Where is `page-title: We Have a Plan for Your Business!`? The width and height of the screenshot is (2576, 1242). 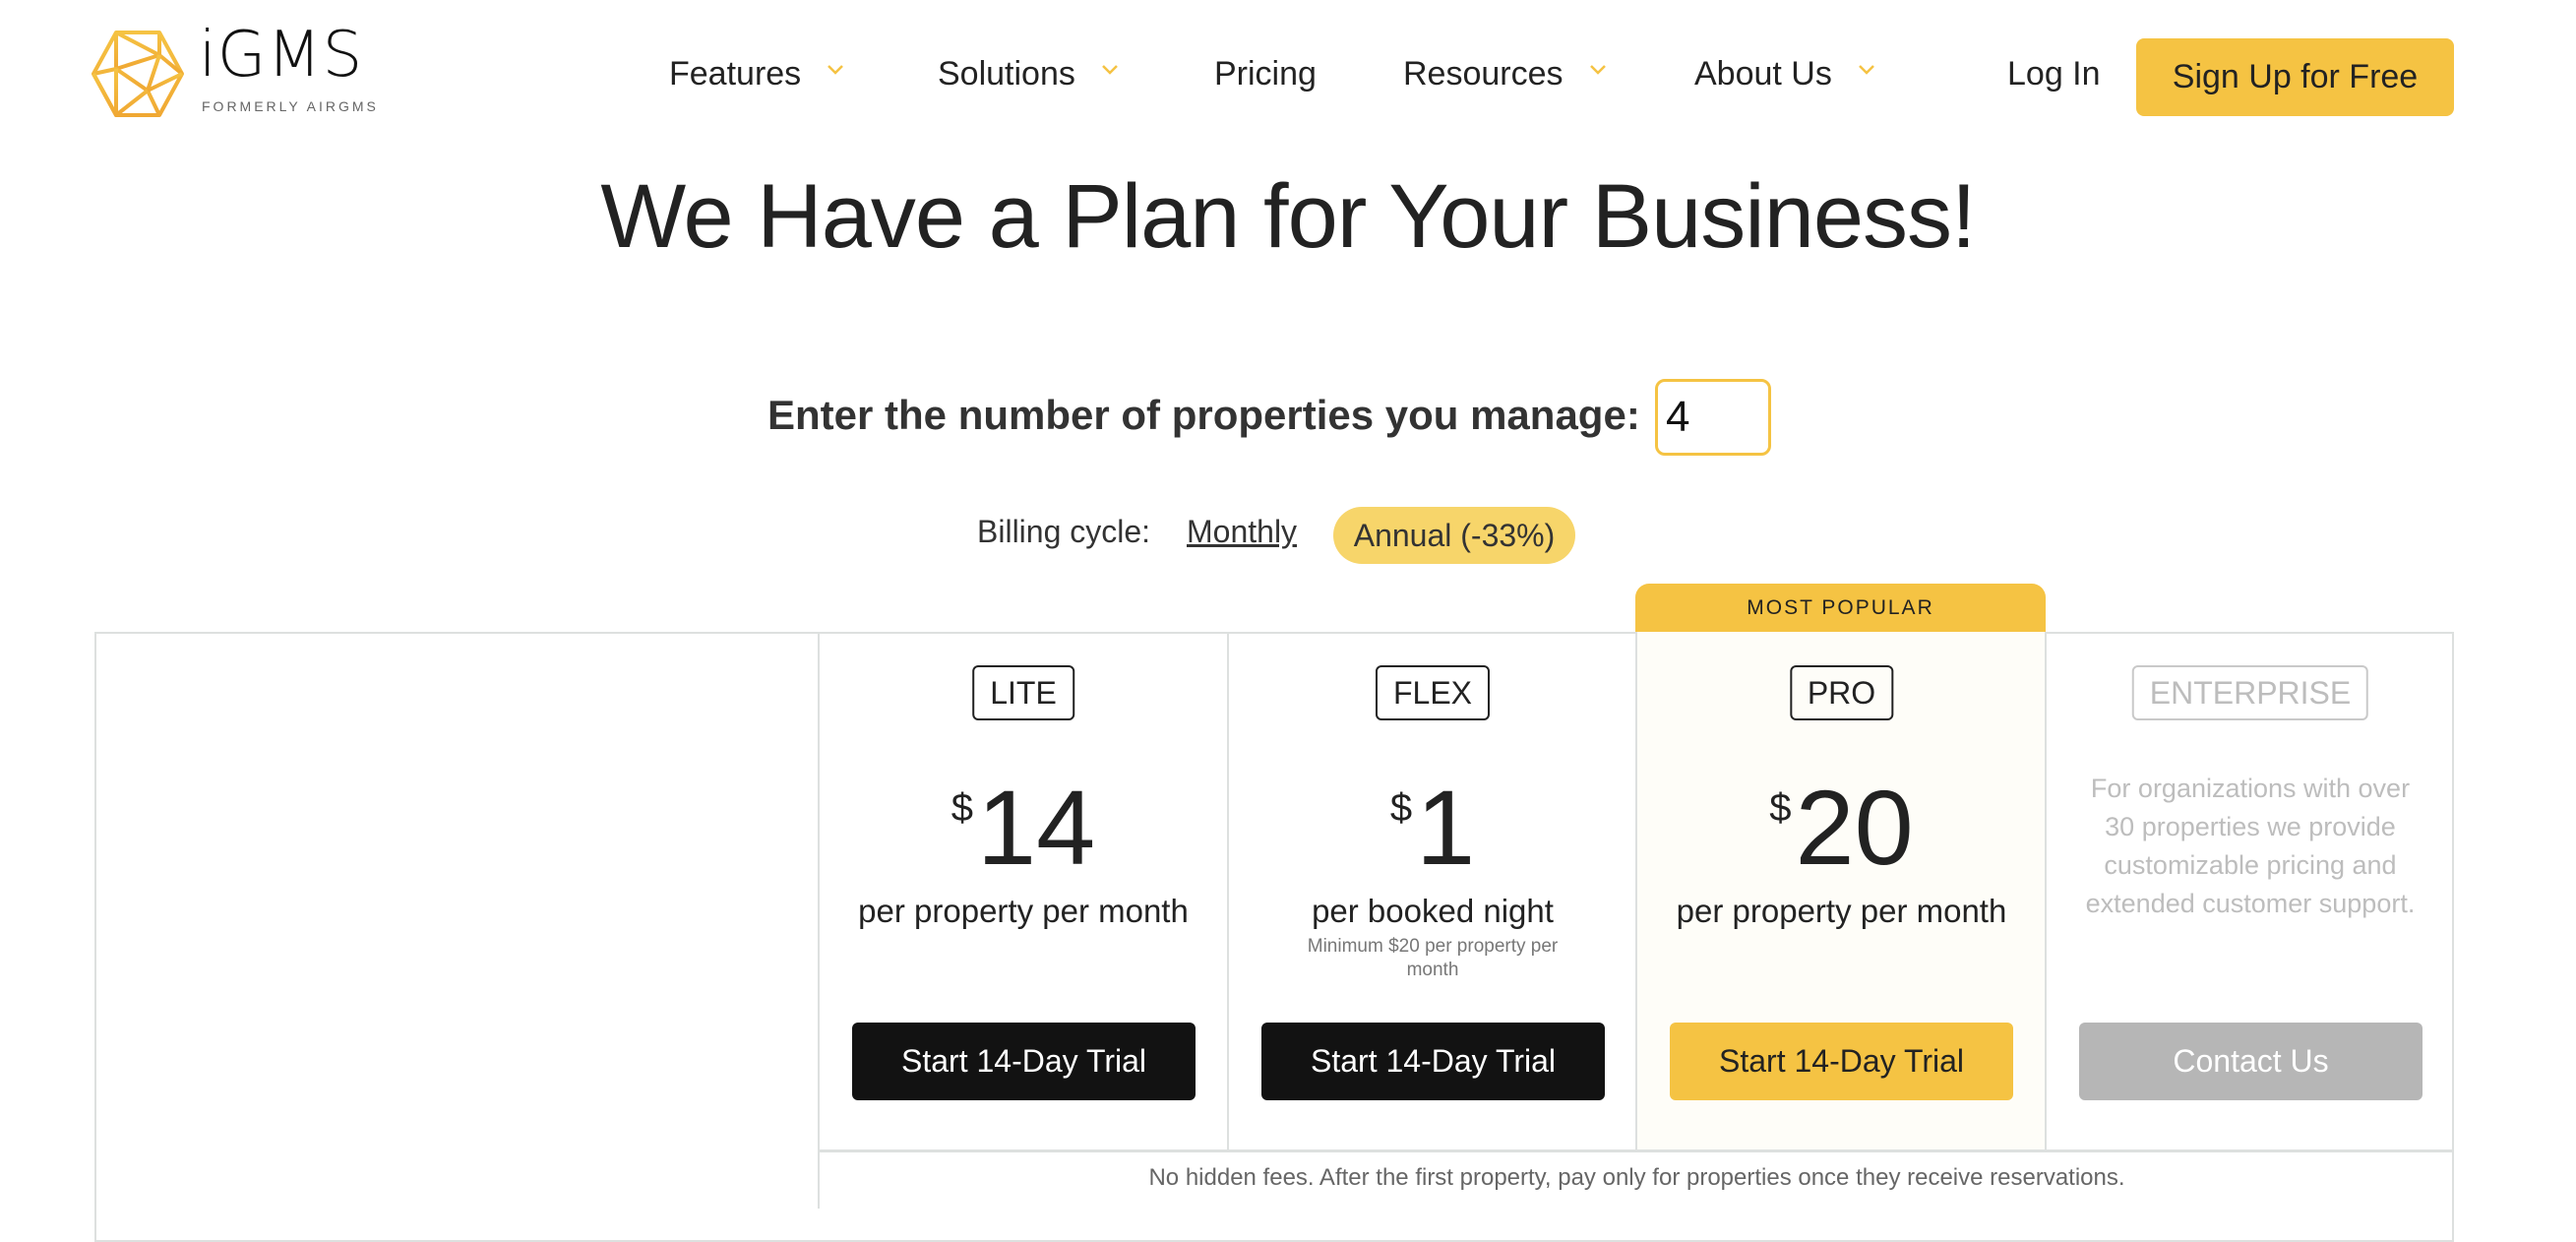 page-title: We Have a Plan for Your Business! is located at coordinates (1288, 216).